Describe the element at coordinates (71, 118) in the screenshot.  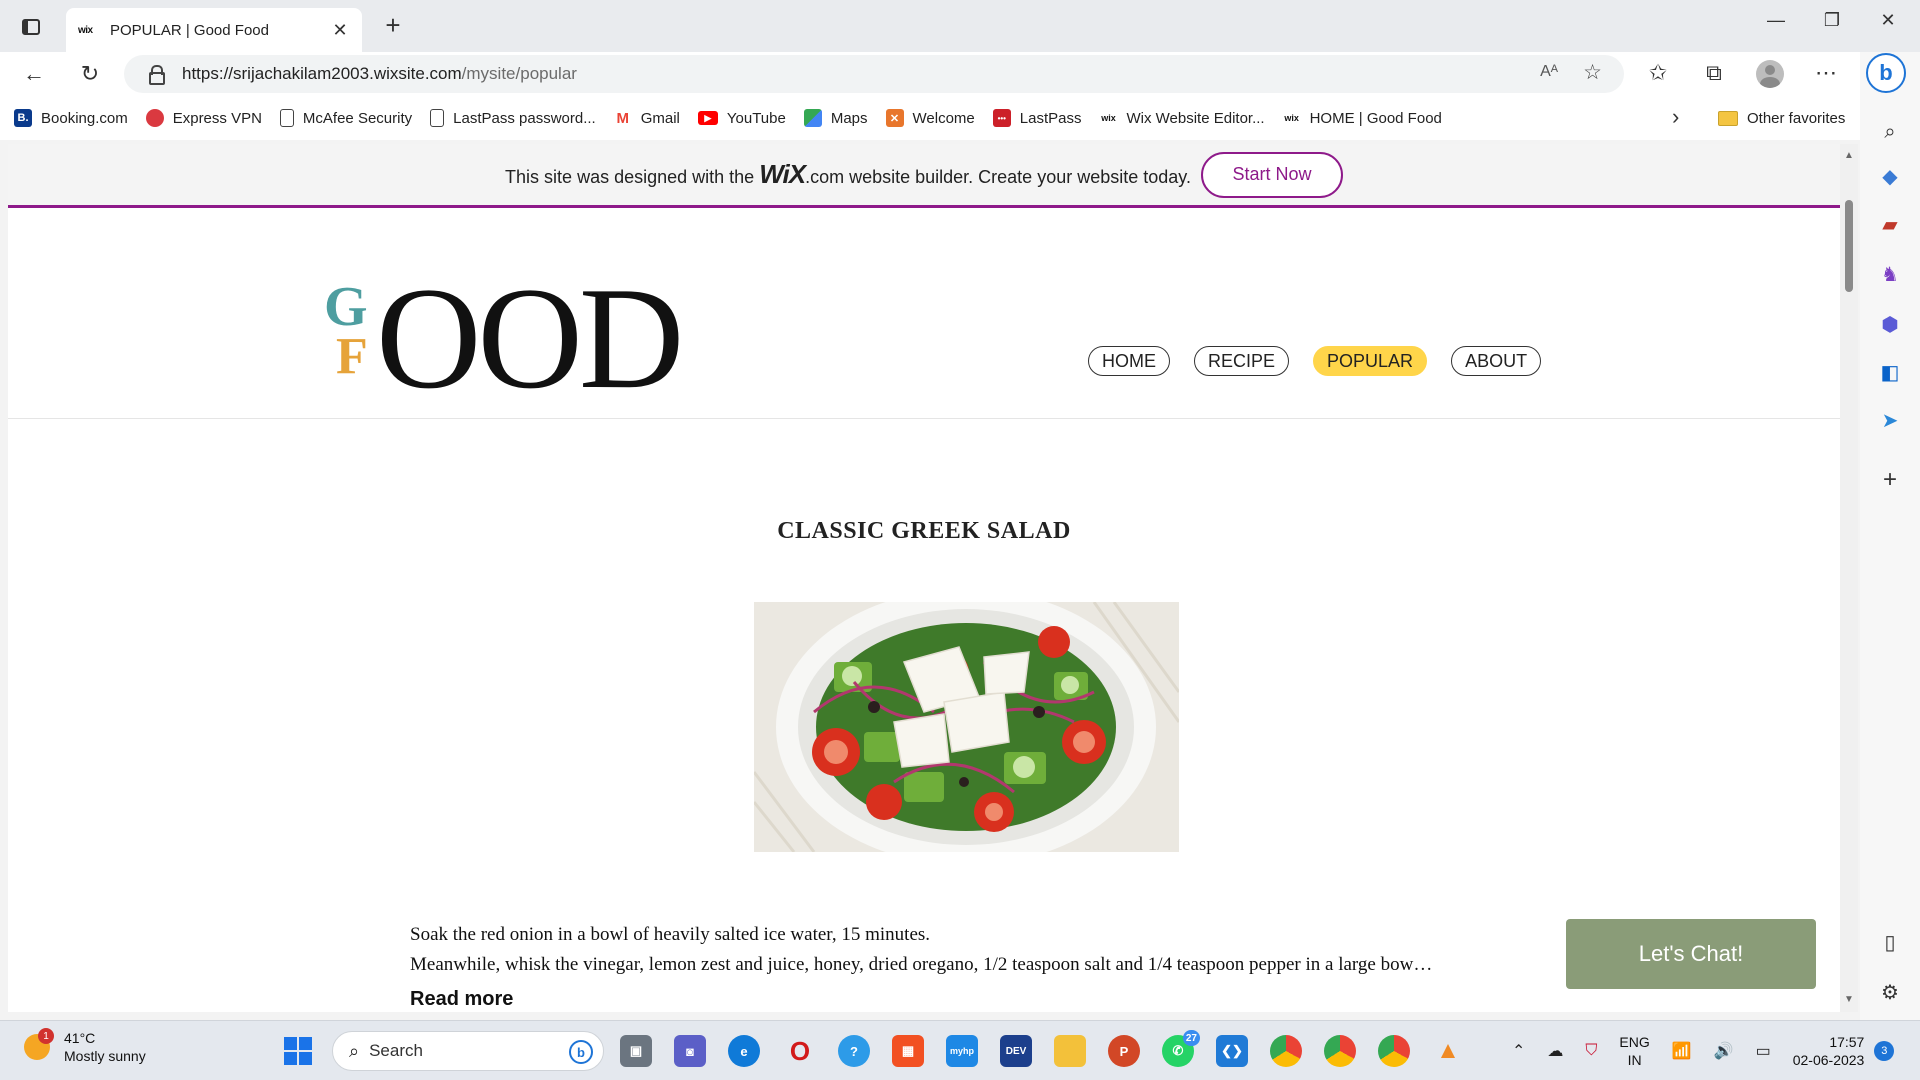
I see `bookmark-booking: B. Booking.com` at that location.